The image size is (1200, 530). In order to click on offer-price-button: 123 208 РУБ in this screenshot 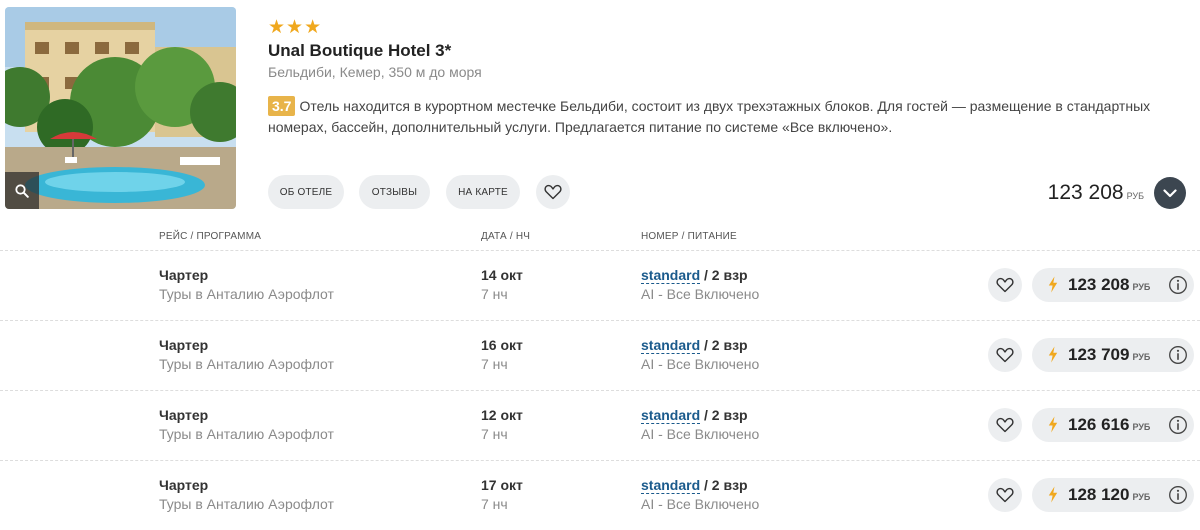, I will do `click(1113, 285)`.